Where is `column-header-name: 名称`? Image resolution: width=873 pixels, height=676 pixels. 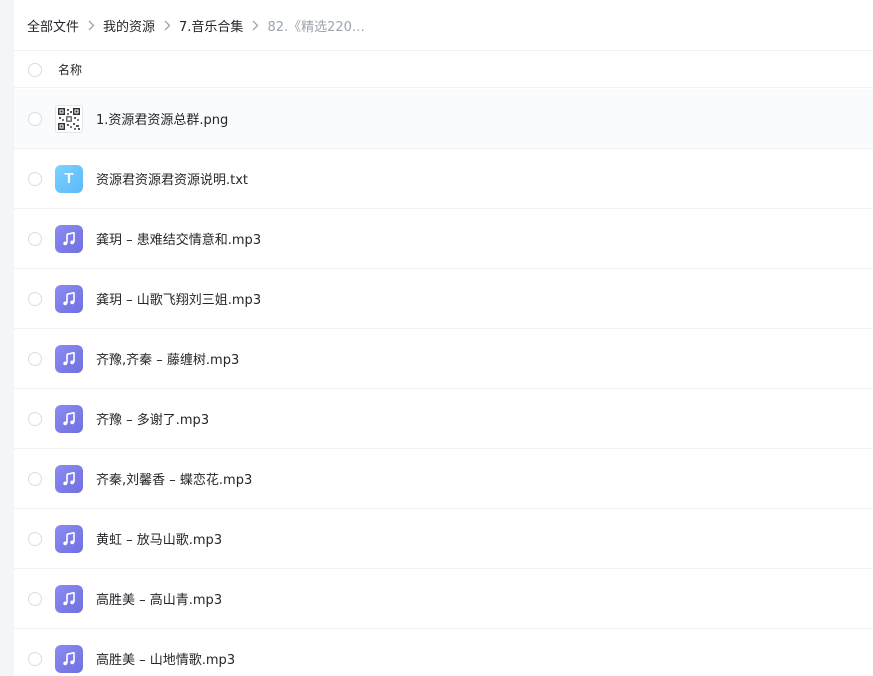
column-header-name: 名称 is located at coordinates (70, 69).